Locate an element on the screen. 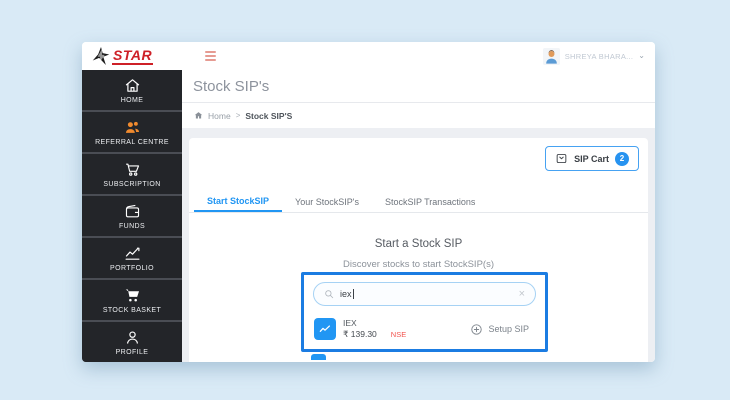 Image resolution: width=730 pixels, height=400 pixels. search-icon is located at coordinates (329, 294).